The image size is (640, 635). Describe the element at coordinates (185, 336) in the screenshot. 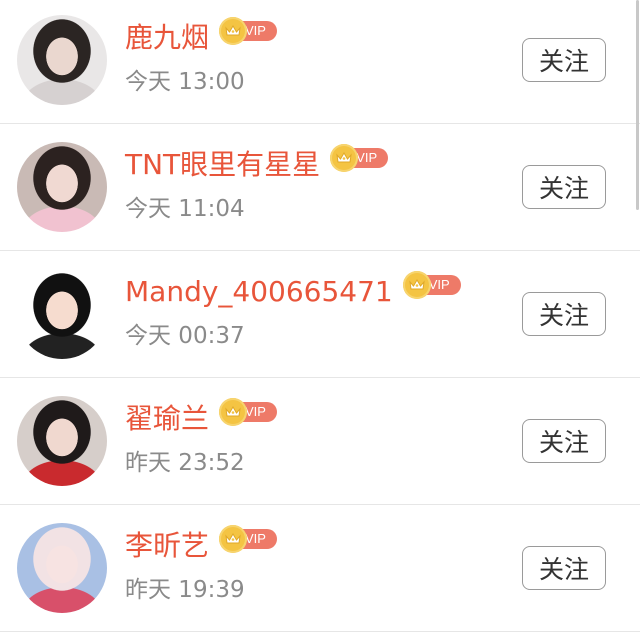

I see `timestamp: 今天 00:37` at that location.